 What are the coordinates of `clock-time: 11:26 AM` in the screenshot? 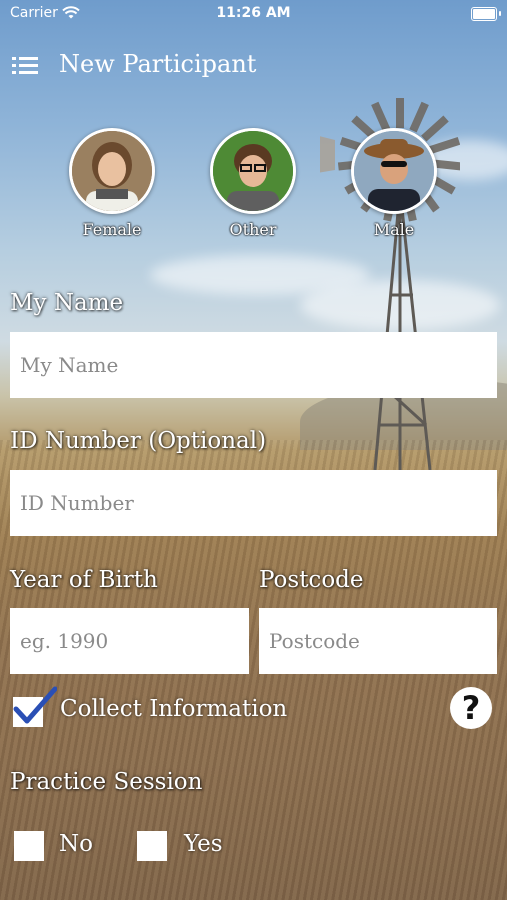 It's located at (253, 13).